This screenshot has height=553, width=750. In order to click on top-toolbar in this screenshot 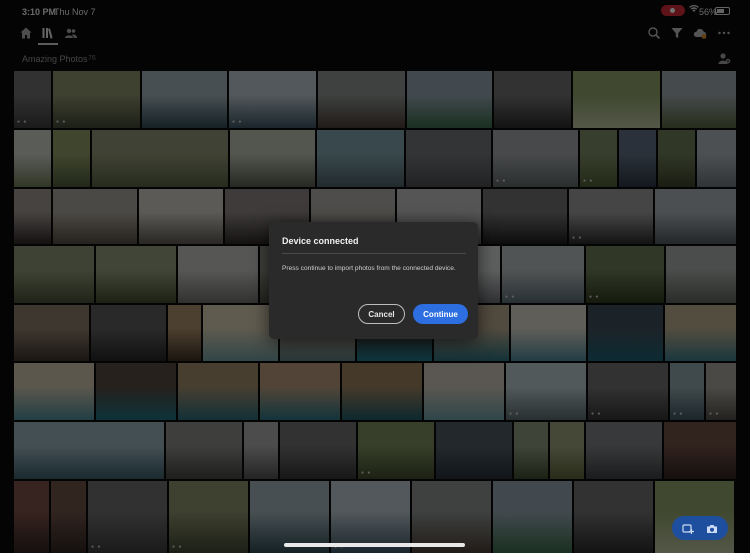, I will do `click(375, 33)`.